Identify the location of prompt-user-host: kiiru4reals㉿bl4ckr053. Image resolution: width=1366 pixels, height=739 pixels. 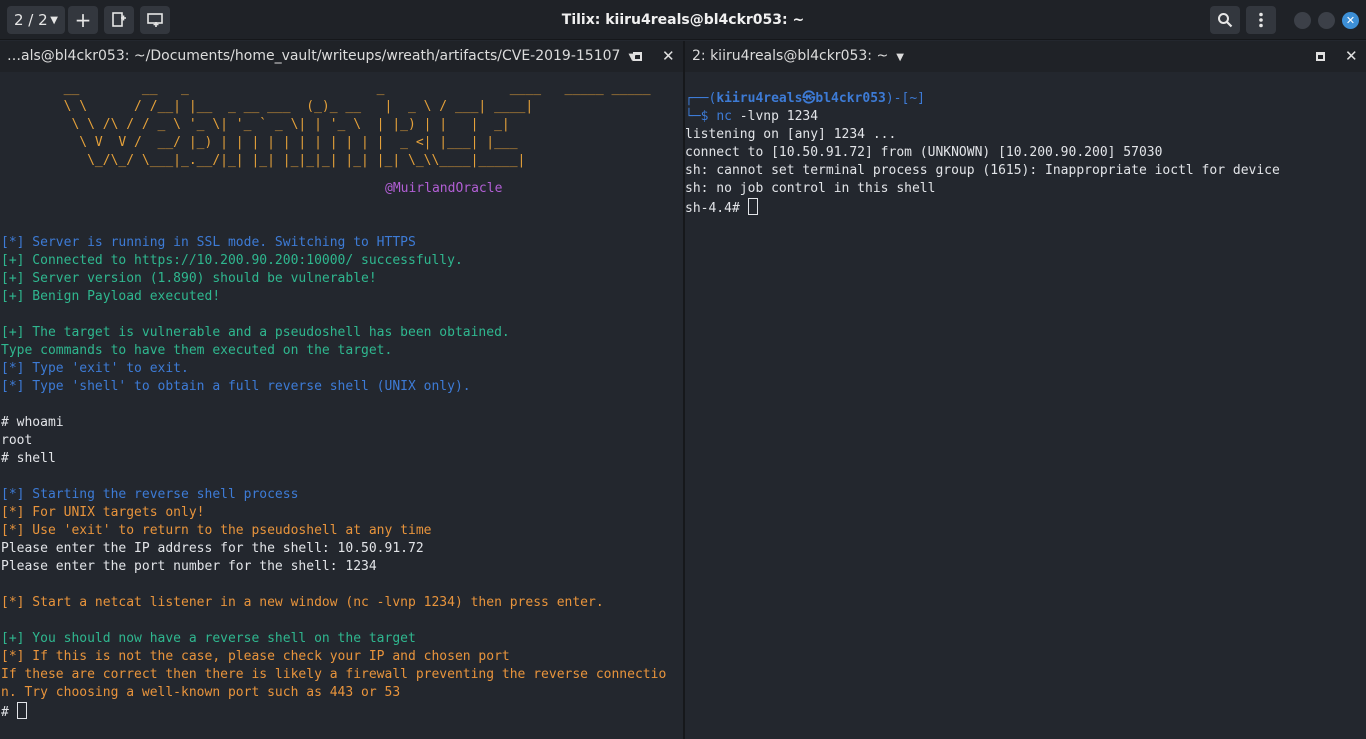
(801, 98).